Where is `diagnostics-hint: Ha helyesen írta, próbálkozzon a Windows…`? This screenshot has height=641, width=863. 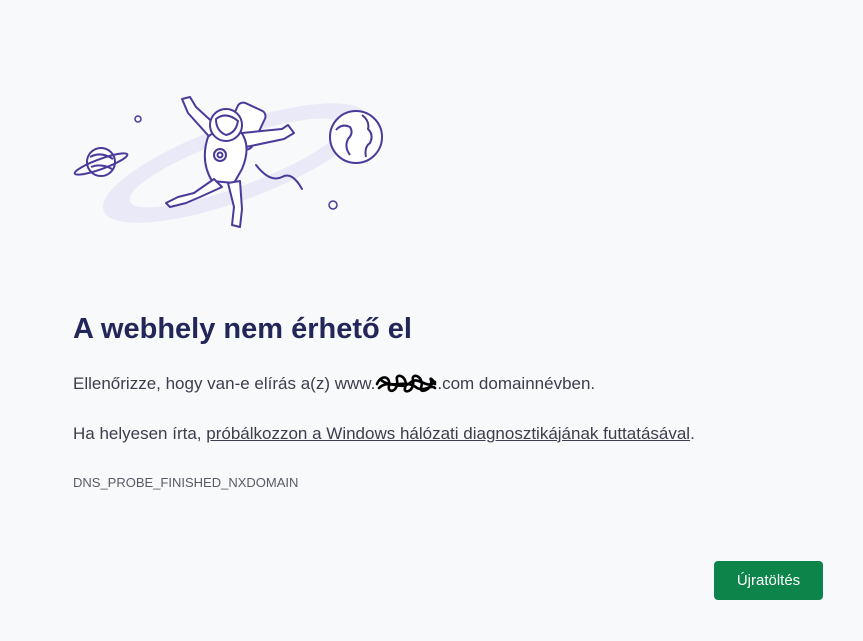 diagnostics-hint: Ha helyesen írta, próbálkozzon a Windows… is located at coordinates (384, 434).